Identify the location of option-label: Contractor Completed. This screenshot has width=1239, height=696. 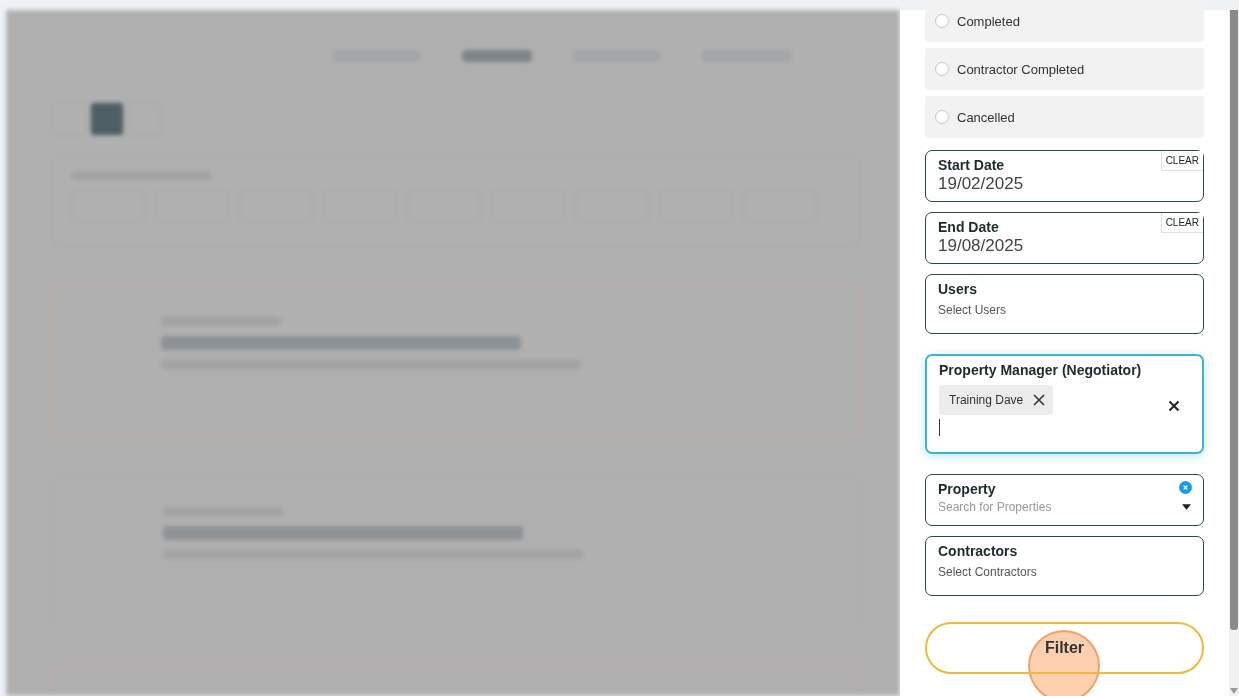
(1021, 69).